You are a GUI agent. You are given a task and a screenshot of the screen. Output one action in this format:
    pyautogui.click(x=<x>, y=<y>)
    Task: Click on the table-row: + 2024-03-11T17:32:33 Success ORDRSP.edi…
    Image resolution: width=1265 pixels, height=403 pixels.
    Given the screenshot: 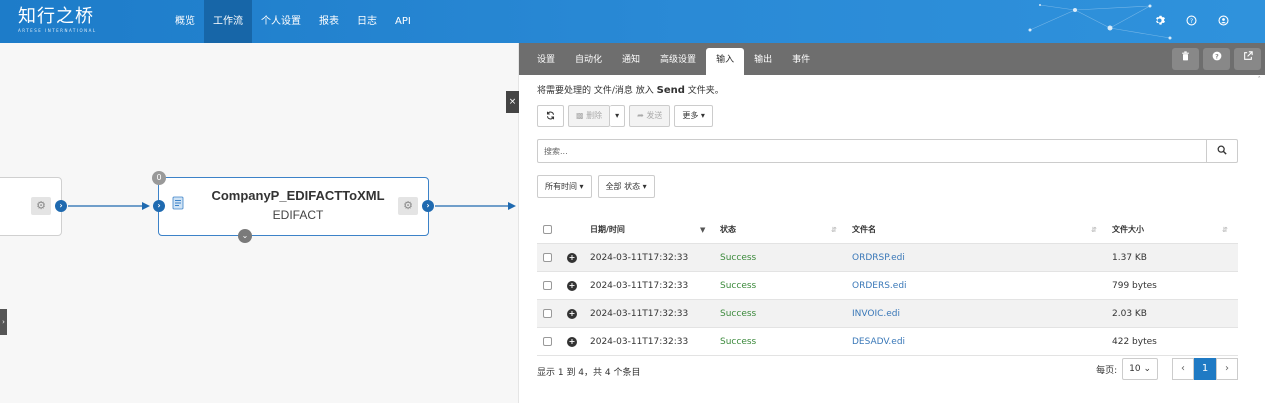 What is the action you would take?
    pyautogui.click(x=887, y=258)
    